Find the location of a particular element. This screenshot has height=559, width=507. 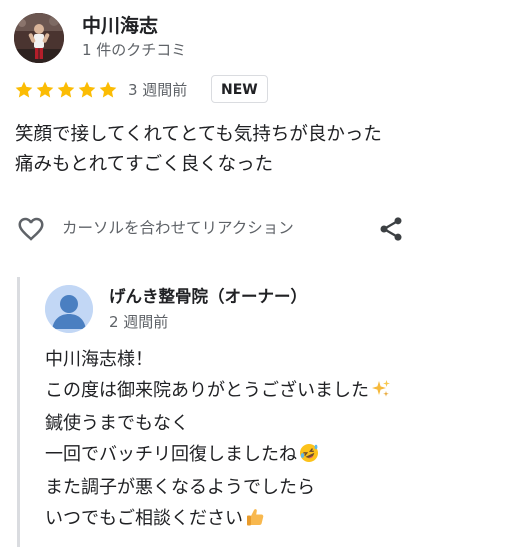

reply-line: この度は御来院ありがとうございました is located at coordinates (218, 393).